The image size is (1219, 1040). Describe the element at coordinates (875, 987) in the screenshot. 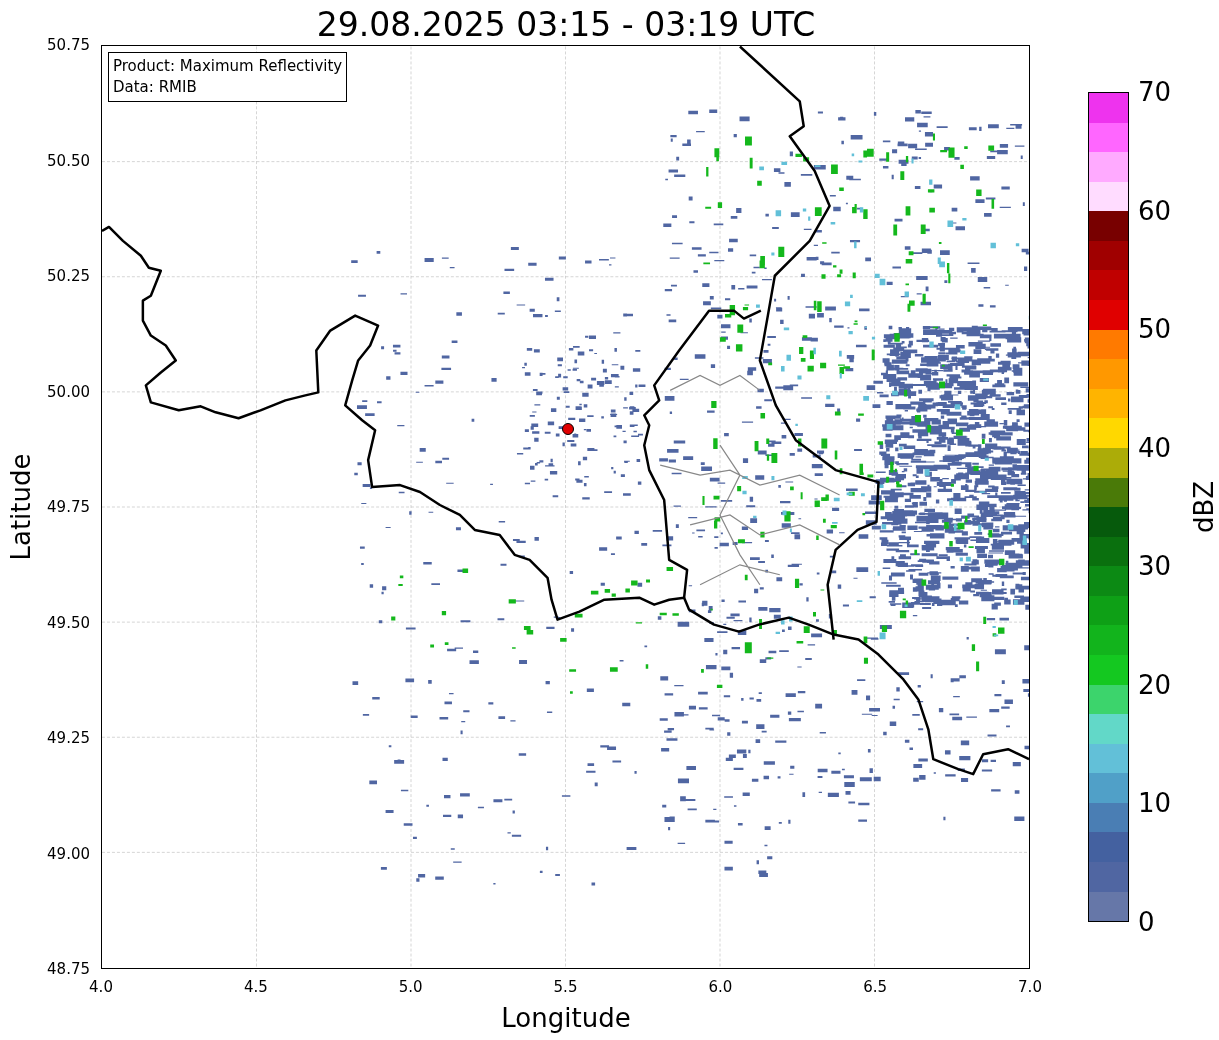

I see `tick-label: 6.5` at that location.